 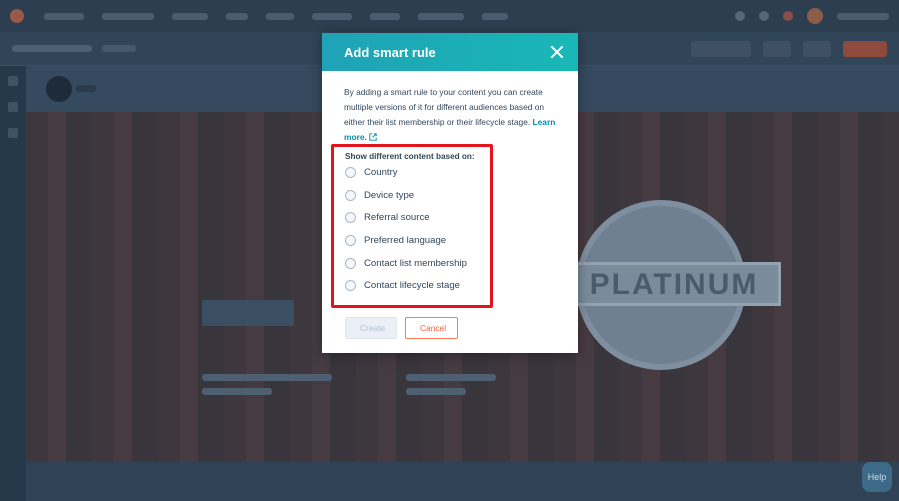 I want to click on option-preferred-language: Preferred language, so click(x=418, y=240).